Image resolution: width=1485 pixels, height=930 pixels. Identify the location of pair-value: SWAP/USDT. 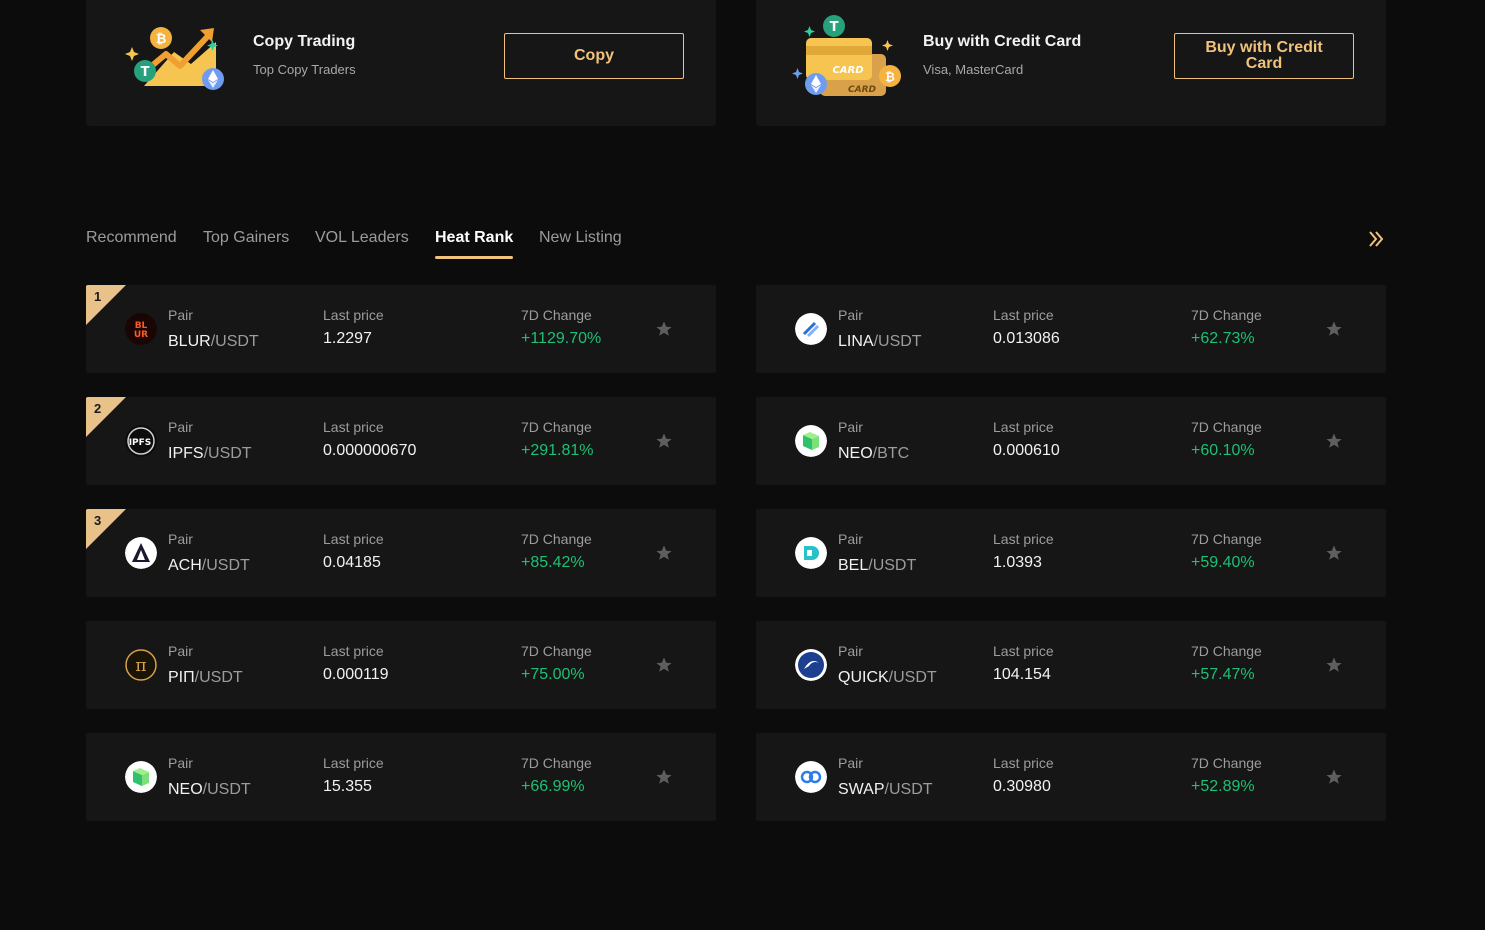
(885, 790).